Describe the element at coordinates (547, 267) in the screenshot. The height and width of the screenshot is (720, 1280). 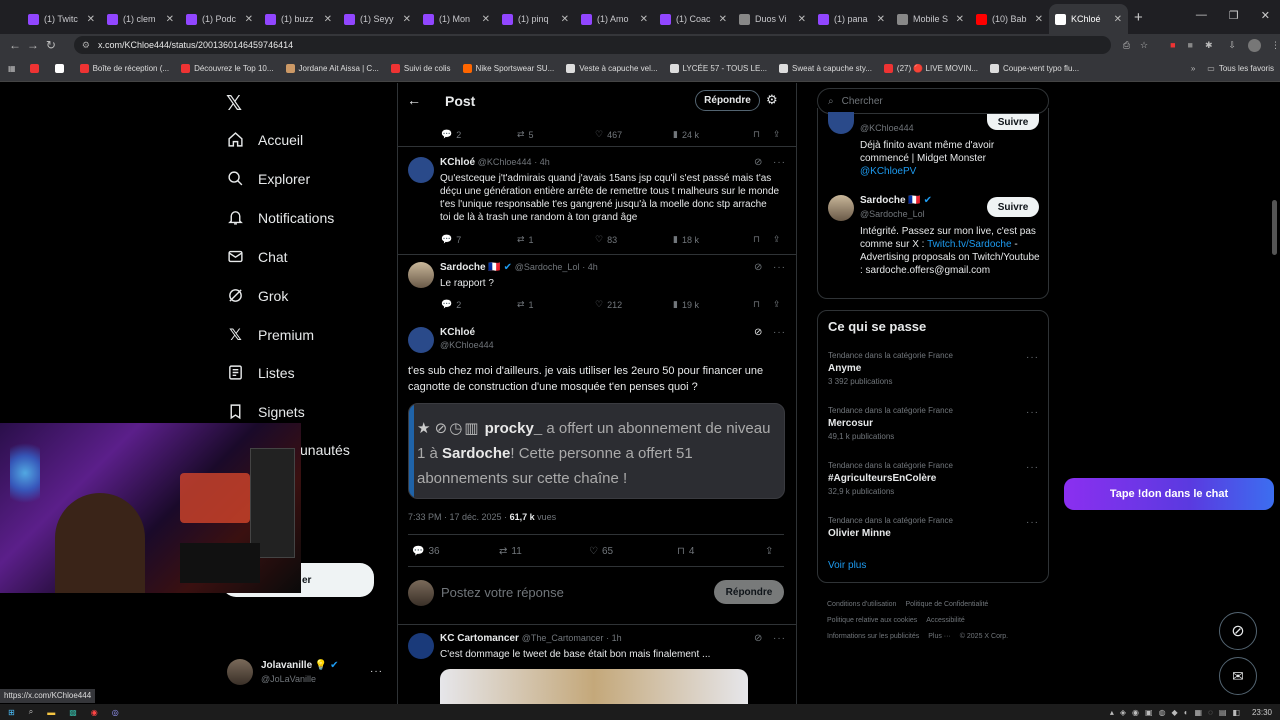
I see `tweet-handle: @Sardoche_Lol` at that location.